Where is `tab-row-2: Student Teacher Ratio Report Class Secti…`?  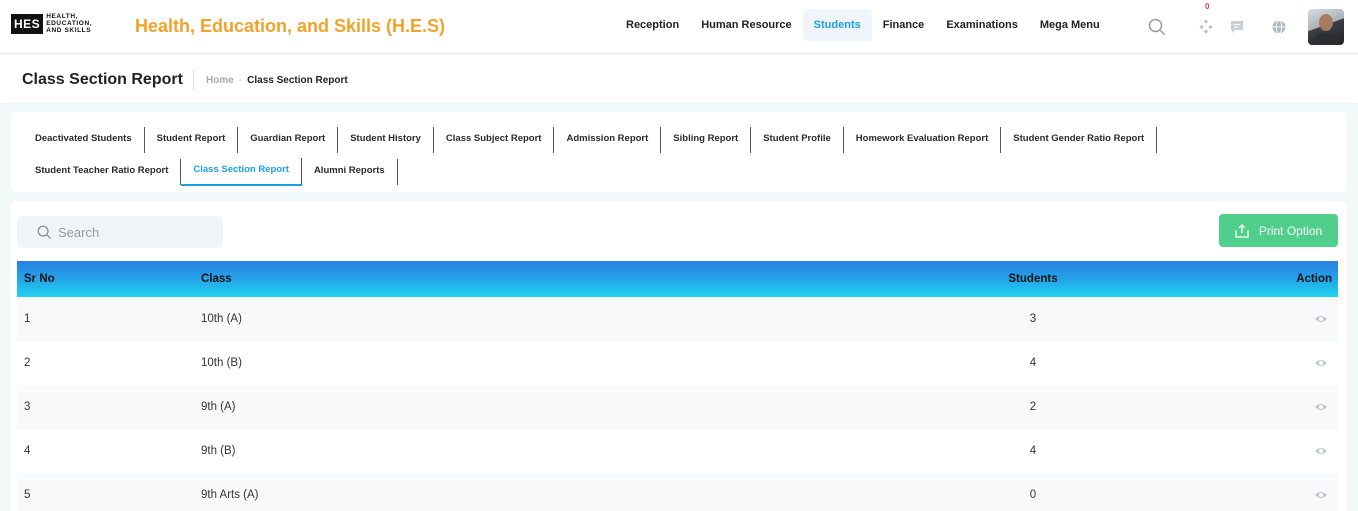 tab-row-2: Student Teacher Ratio Report Class Secti… is located at coordinates (210, 172).